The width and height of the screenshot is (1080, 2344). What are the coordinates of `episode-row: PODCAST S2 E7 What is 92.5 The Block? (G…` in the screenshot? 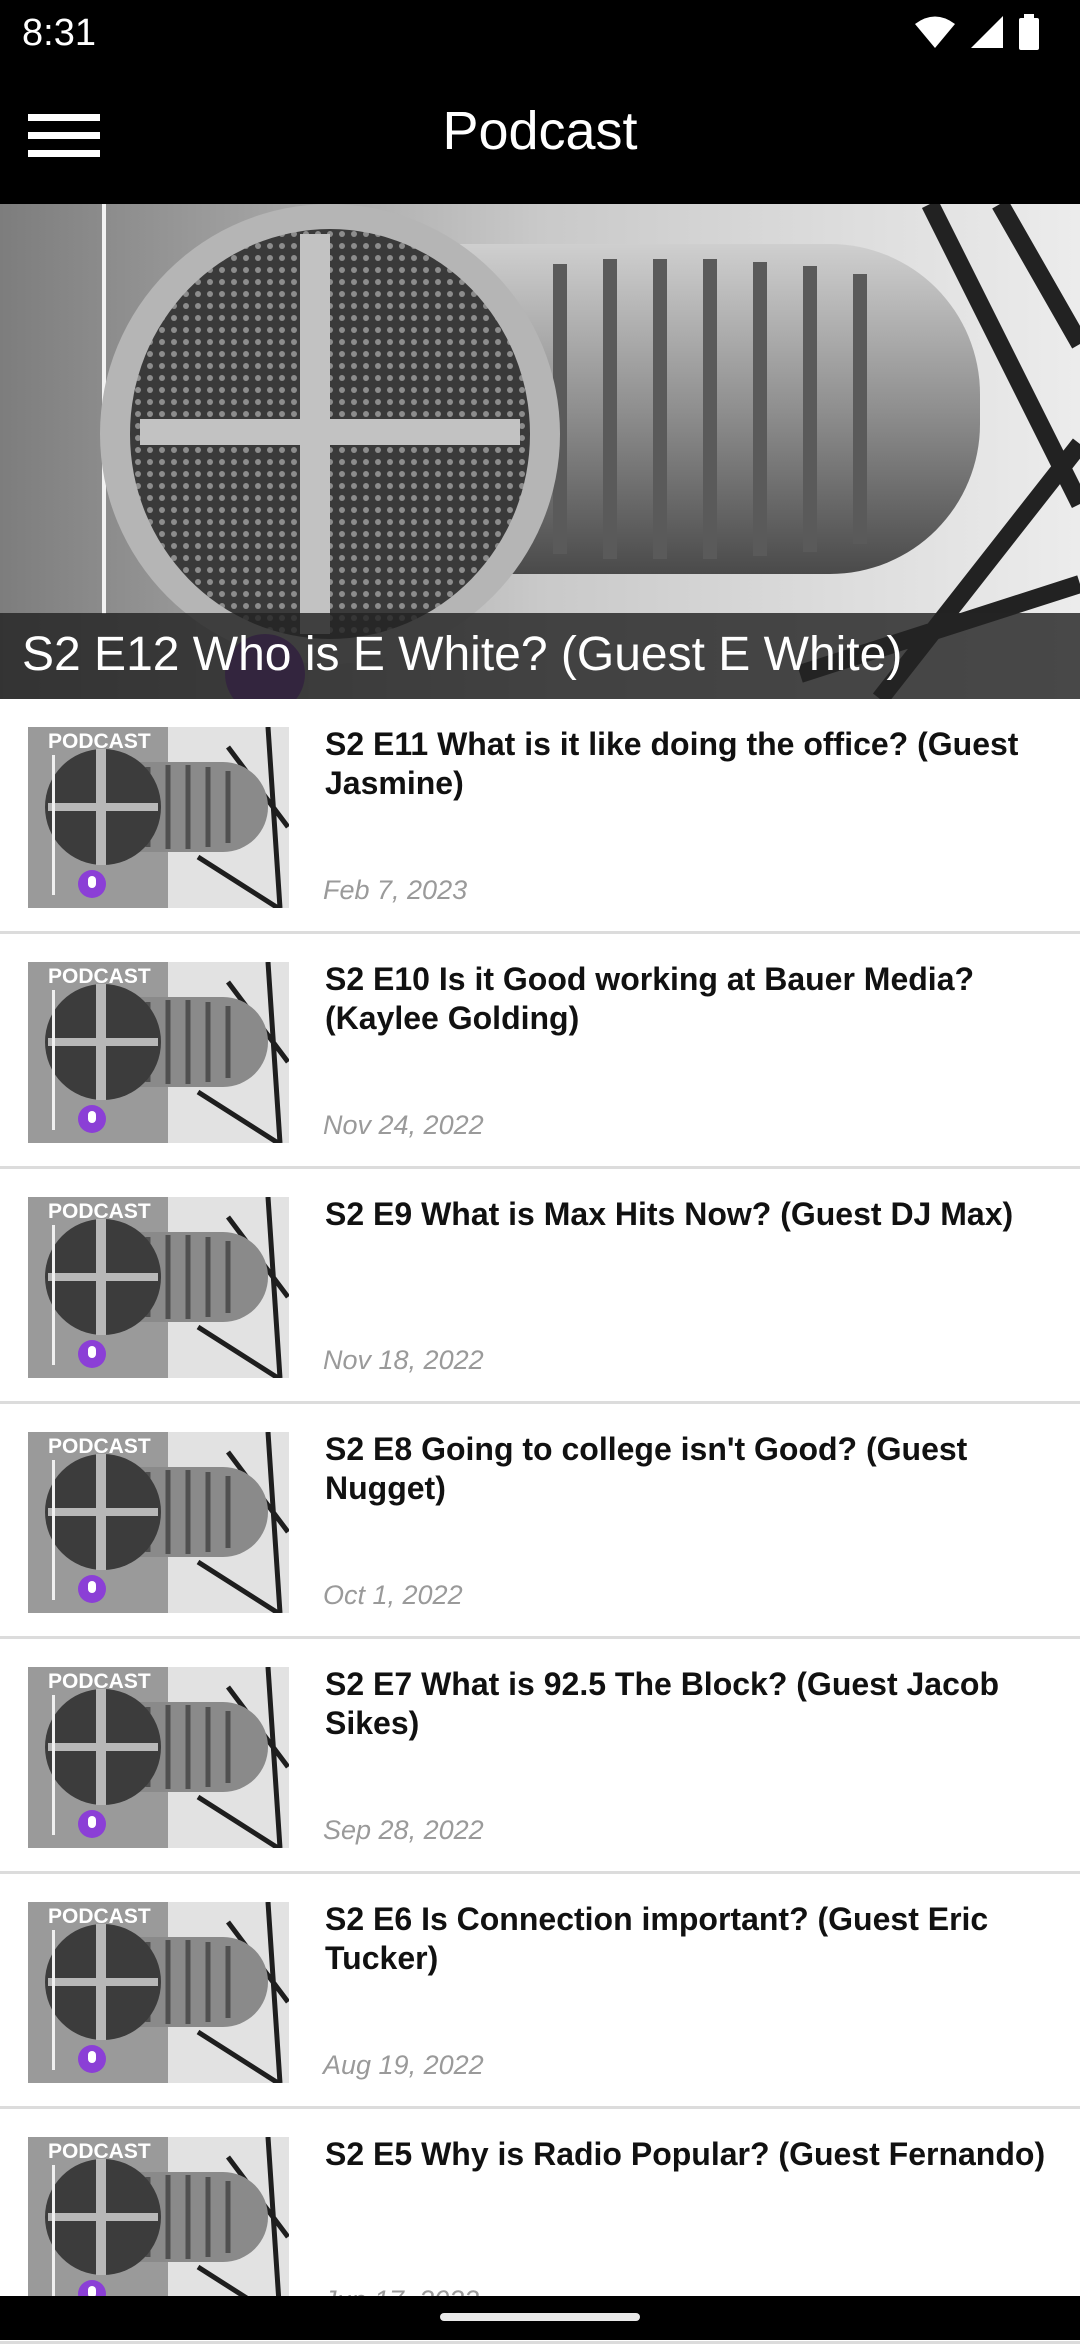 It's located at (540, 1756).